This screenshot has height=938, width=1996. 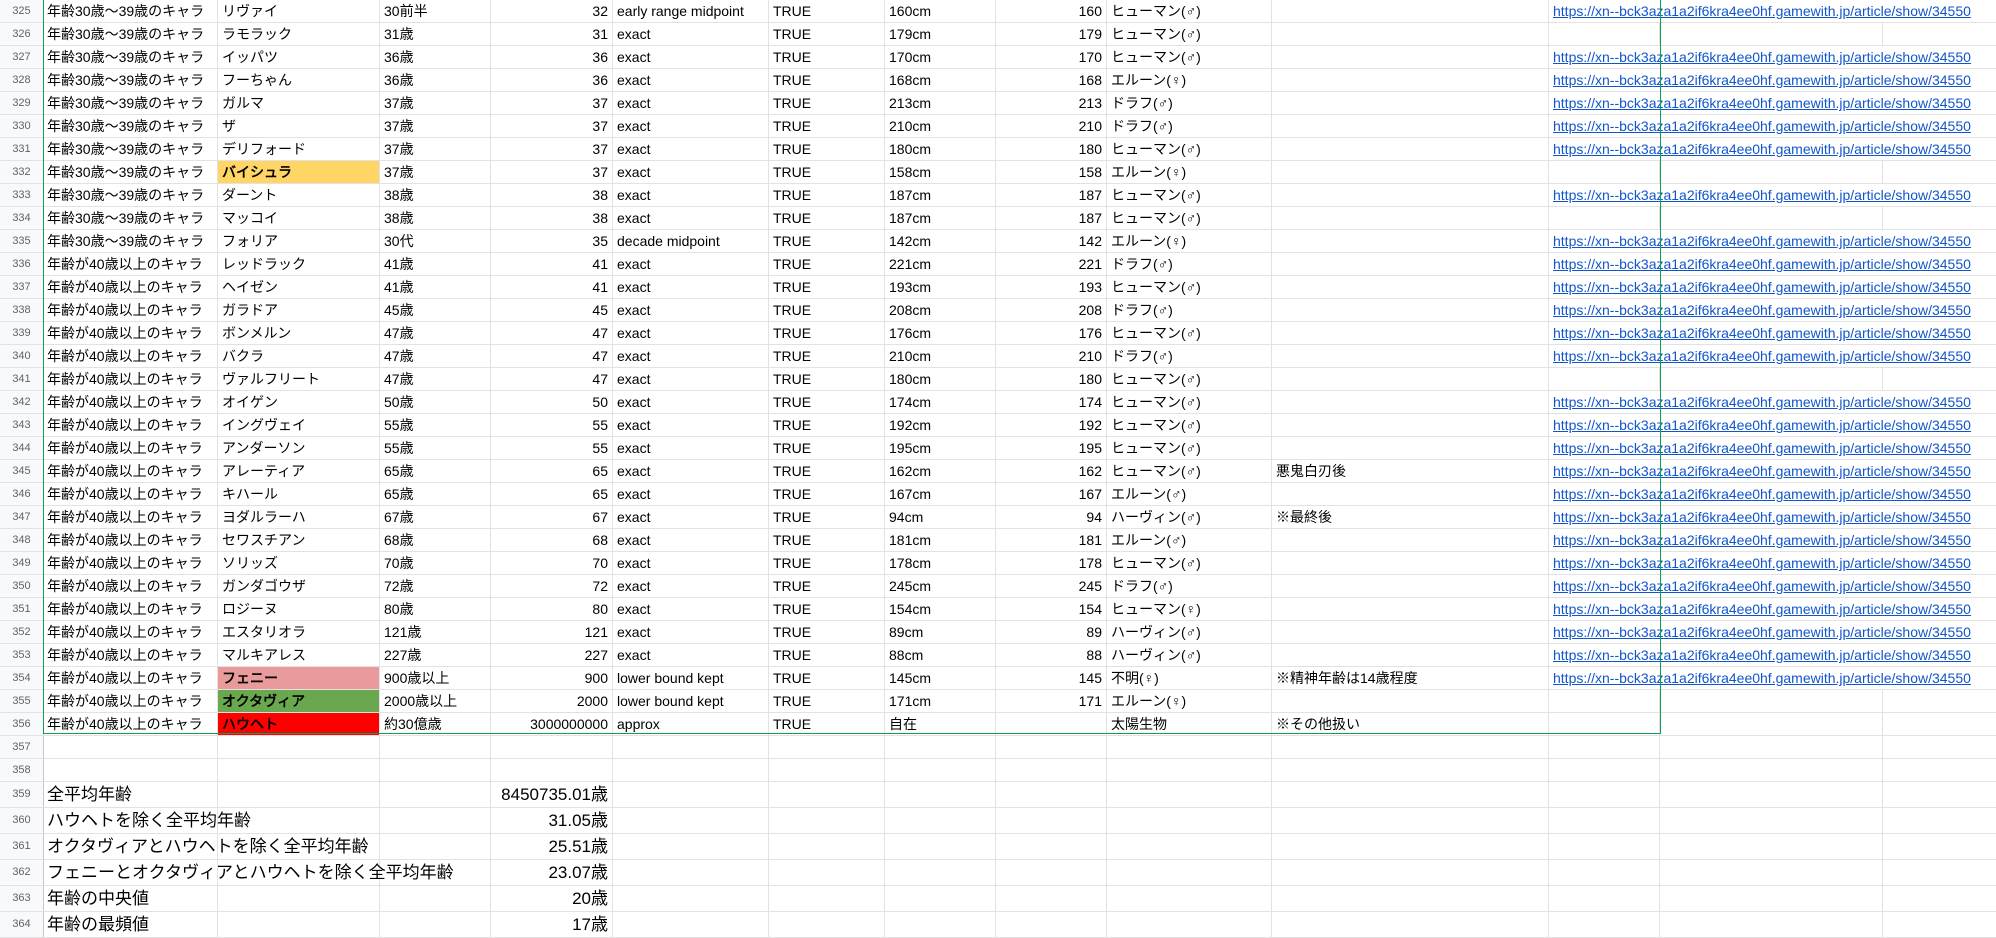 What do you see at coordinates (299, 218) in the screenshot?
I see `name-cell: マッコイ` at bounding box center [299, 218].